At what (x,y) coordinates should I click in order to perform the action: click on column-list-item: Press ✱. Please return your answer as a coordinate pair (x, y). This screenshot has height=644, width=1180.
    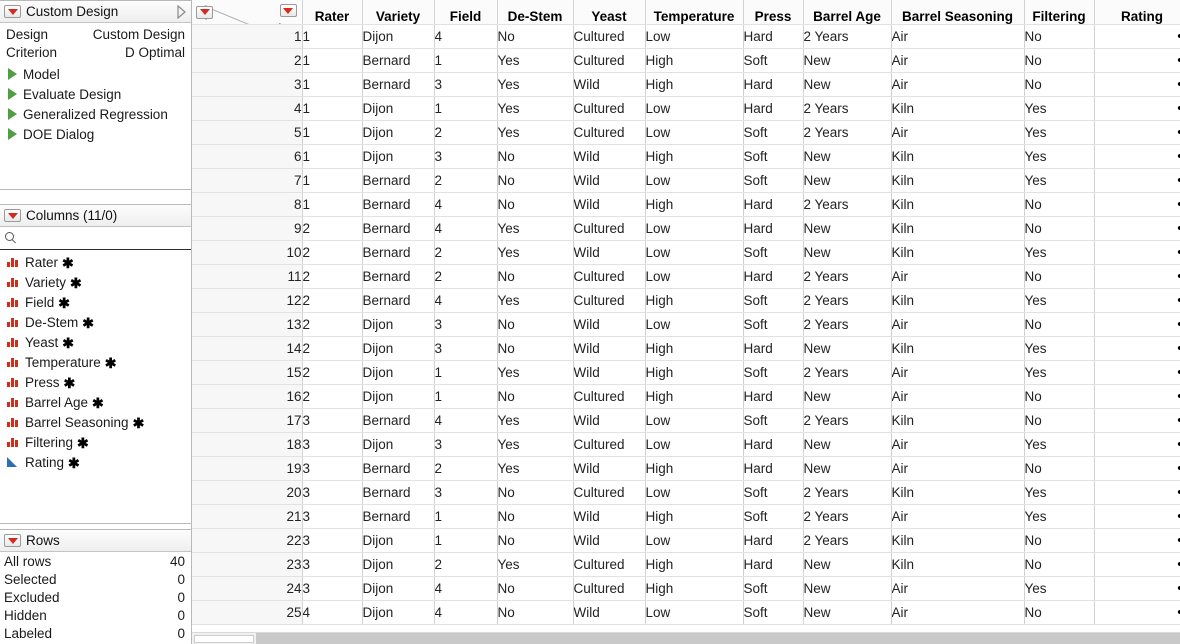
    Looking at the image, I should click on (95, 382).